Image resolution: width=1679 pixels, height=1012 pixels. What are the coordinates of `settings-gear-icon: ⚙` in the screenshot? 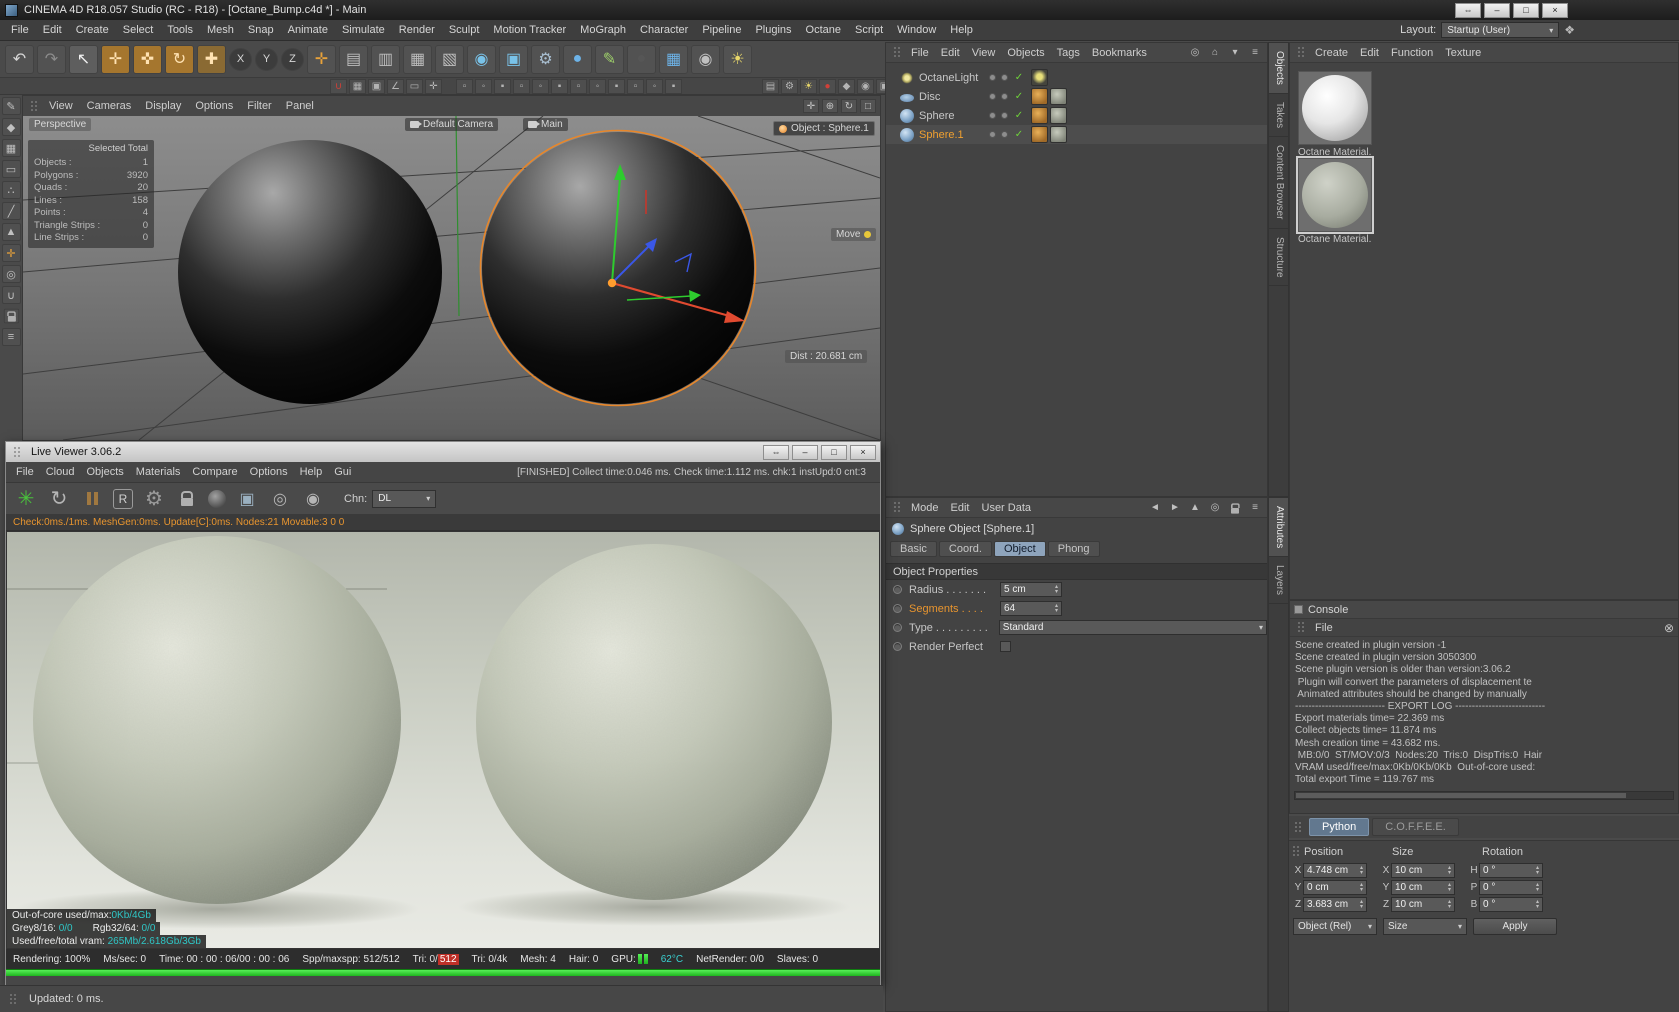 It's located at (154, 499).